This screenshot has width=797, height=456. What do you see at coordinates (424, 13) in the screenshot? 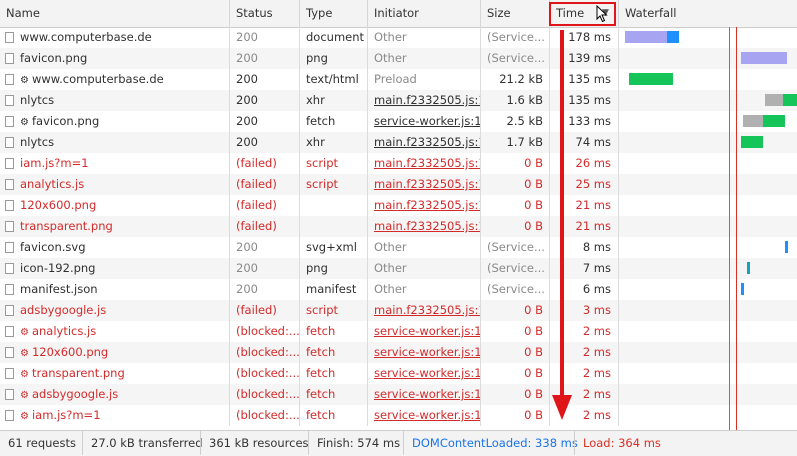
I see `header-initiator: Initiator` at bounding box center [424, 13].